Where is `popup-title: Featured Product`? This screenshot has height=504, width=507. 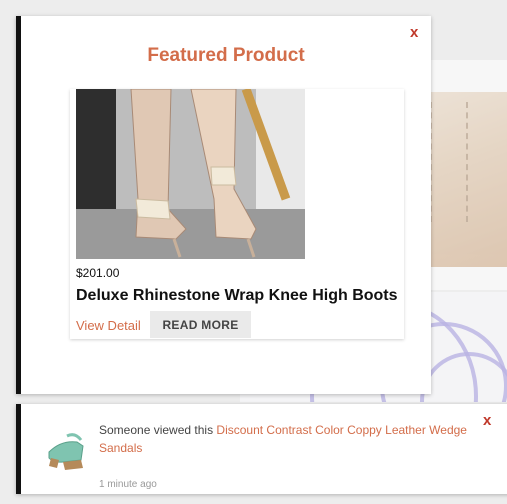
popup-title: Featured Product is located at coordinates (226, 55).